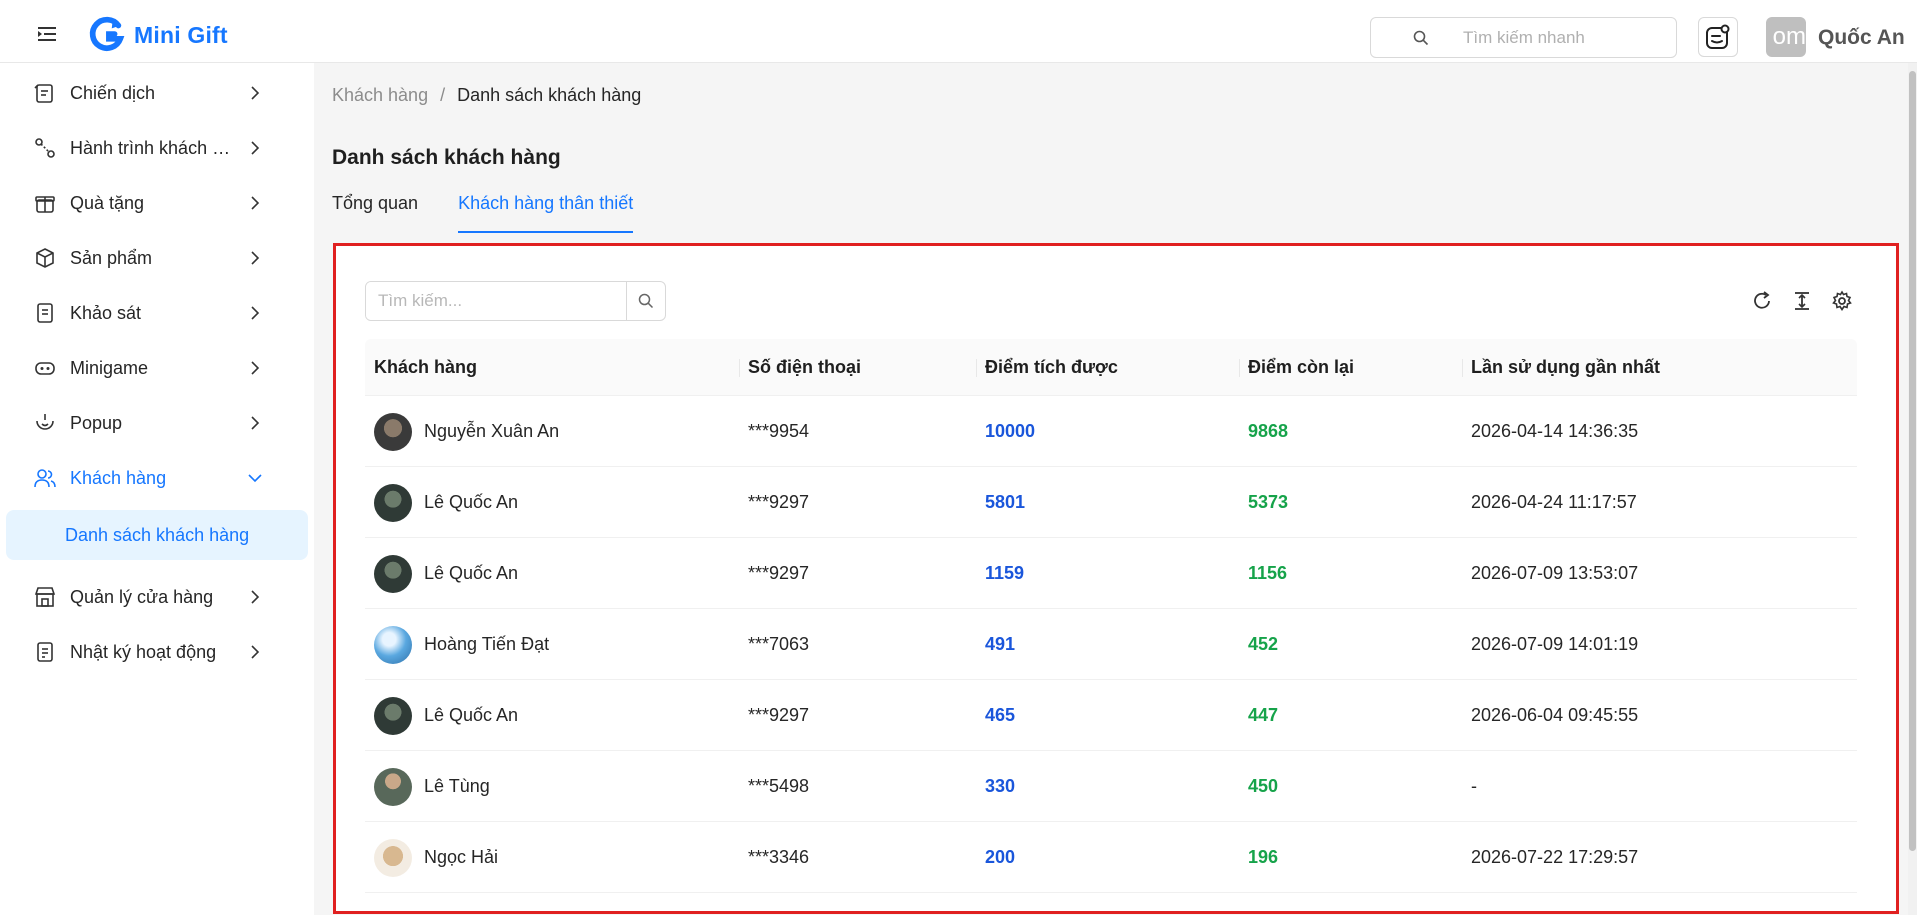 This screenshot has width=1917, height=915. What do you see at coordinates (47, 34) in the screenshot?
I see `menu-collapse-icon` at bounding box center [47, 34].